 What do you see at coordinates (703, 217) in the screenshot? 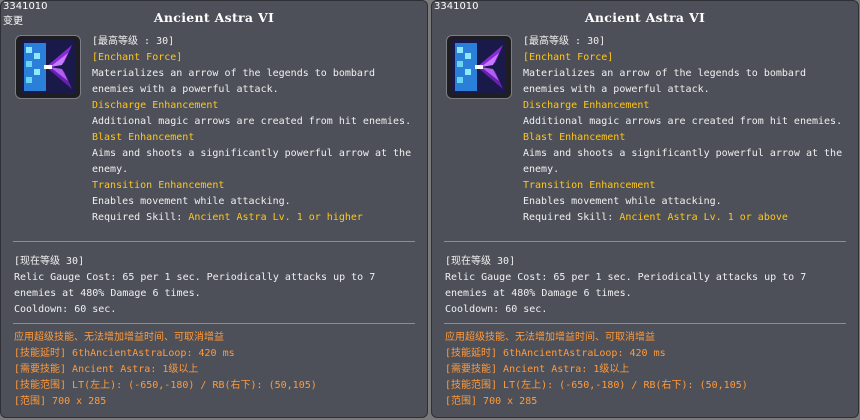
I see `required-skill-value: Ancient Astra Lv. 1 or above` at bounding box center [703, 217].